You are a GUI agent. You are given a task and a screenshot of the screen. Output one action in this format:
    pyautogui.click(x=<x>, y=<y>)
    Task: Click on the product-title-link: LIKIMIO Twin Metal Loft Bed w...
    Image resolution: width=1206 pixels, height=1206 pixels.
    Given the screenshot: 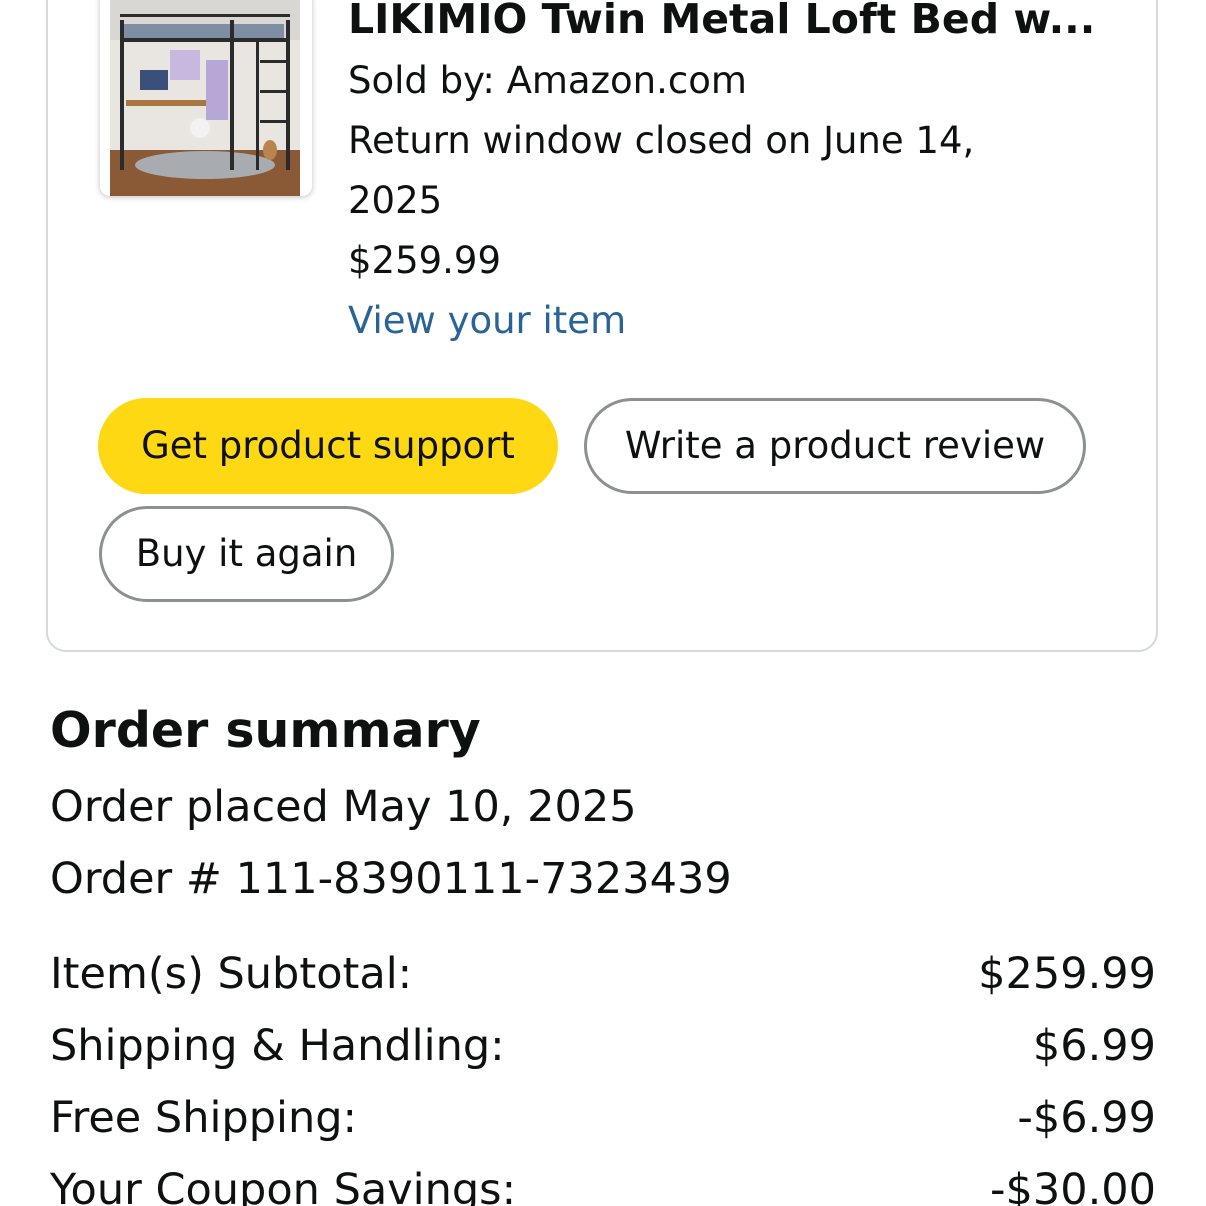 What is the action you would take?
    pyautogui.click(x=721, y=22)
    